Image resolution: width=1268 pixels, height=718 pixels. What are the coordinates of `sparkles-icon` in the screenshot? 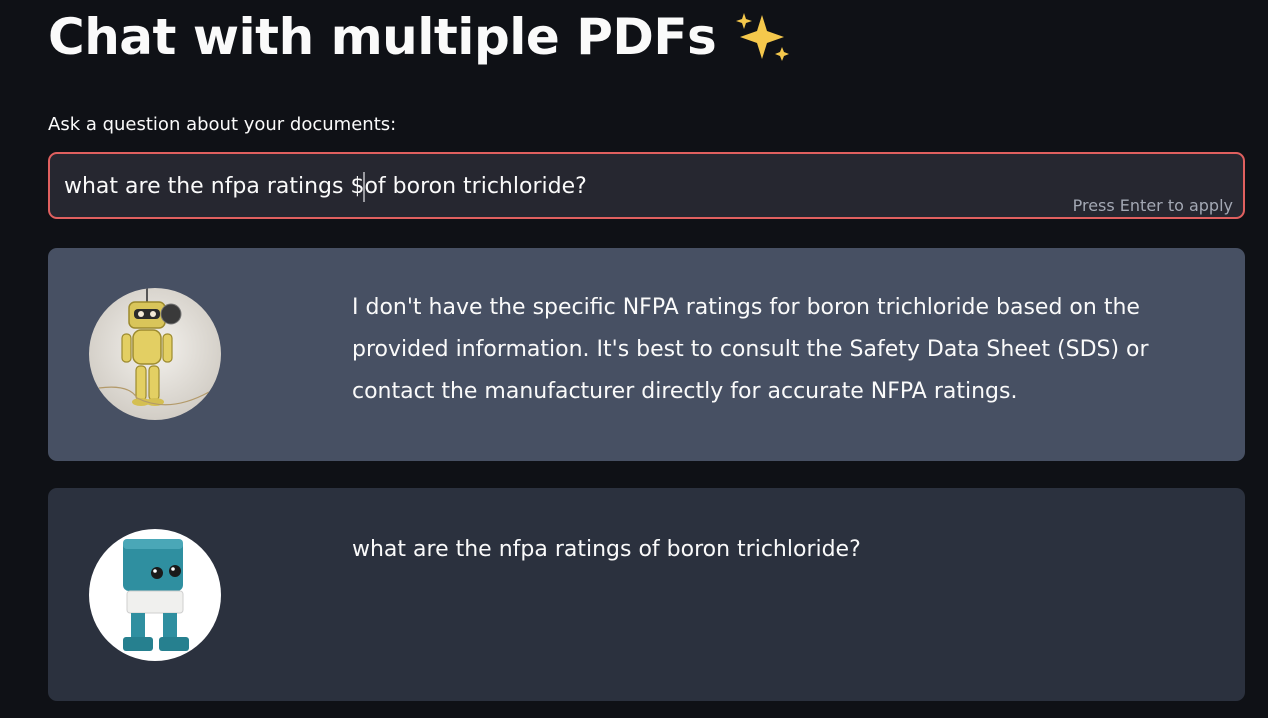 It's located at (763, 37).